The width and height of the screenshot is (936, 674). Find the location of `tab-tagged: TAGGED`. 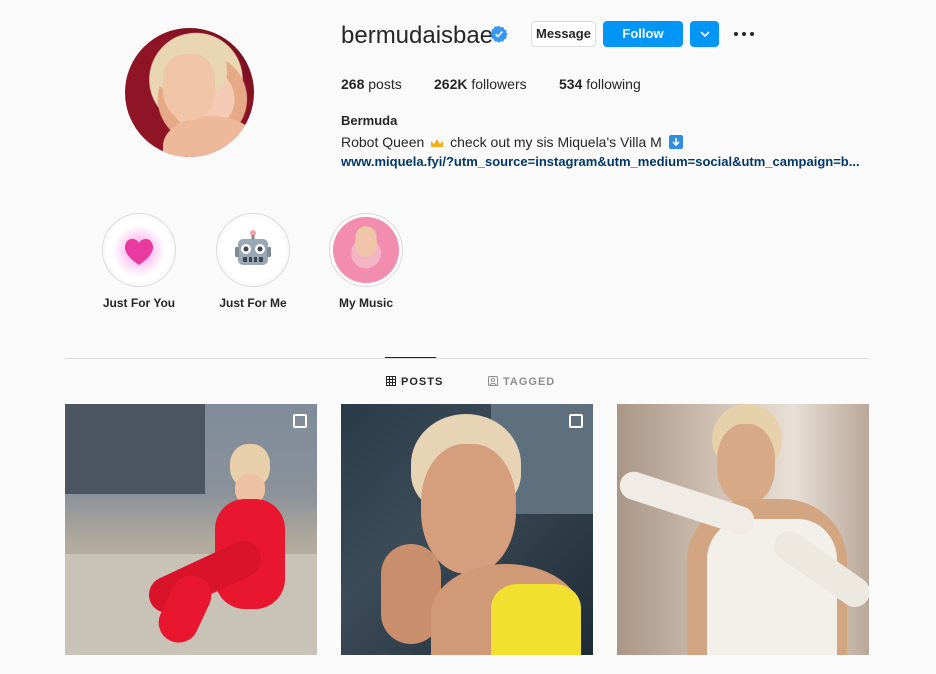

tab-tagged: TAGGED is located at coordinates (521, 382).